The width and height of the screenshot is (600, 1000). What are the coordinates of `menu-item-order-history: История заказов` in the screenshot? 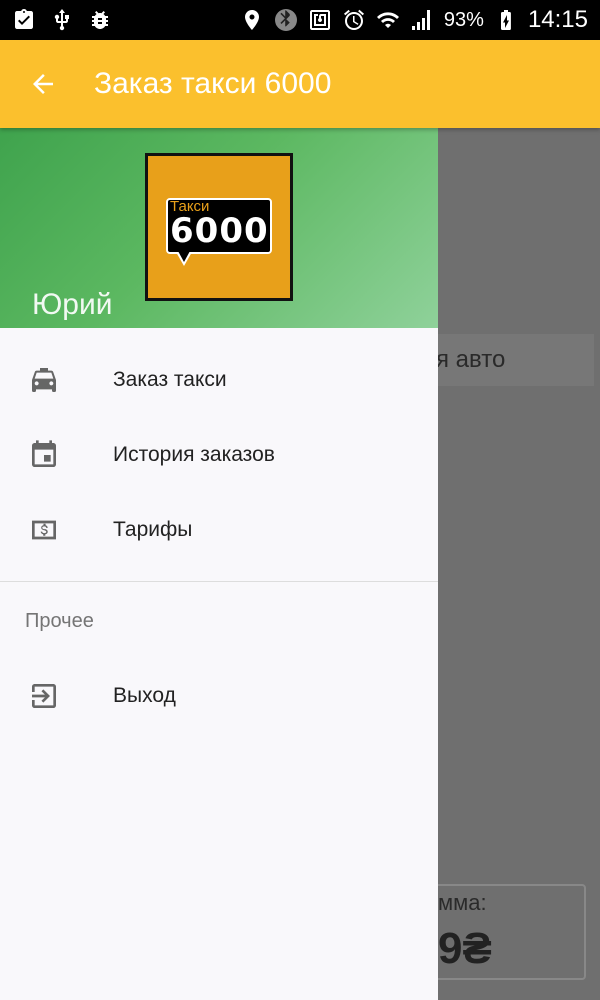 It's located at (219, 454).